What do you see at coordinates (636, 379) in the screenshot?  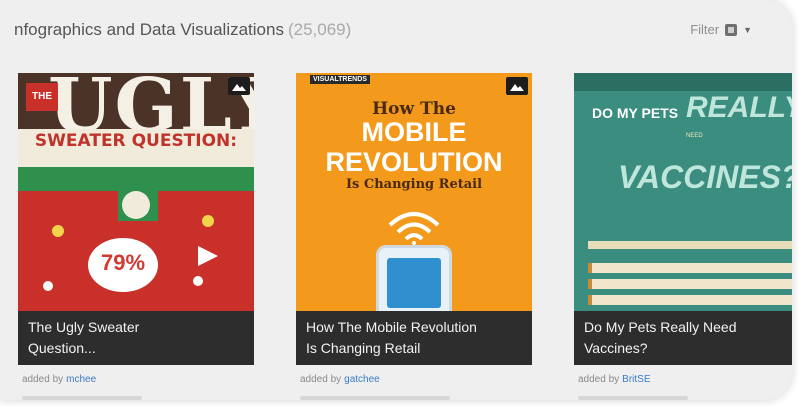 I see `author-link: BritSE` at bounding box center [636, 379].